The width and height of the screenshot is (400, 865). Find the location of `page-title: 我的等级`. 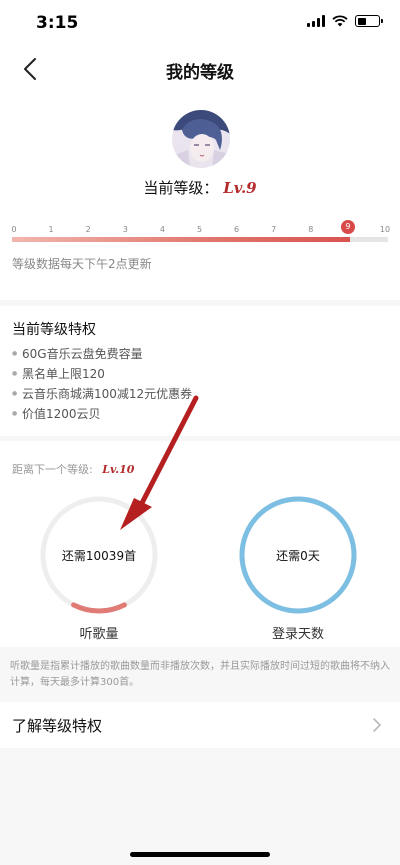

page-title: 我的等级 is located at coordinates (200, 73).